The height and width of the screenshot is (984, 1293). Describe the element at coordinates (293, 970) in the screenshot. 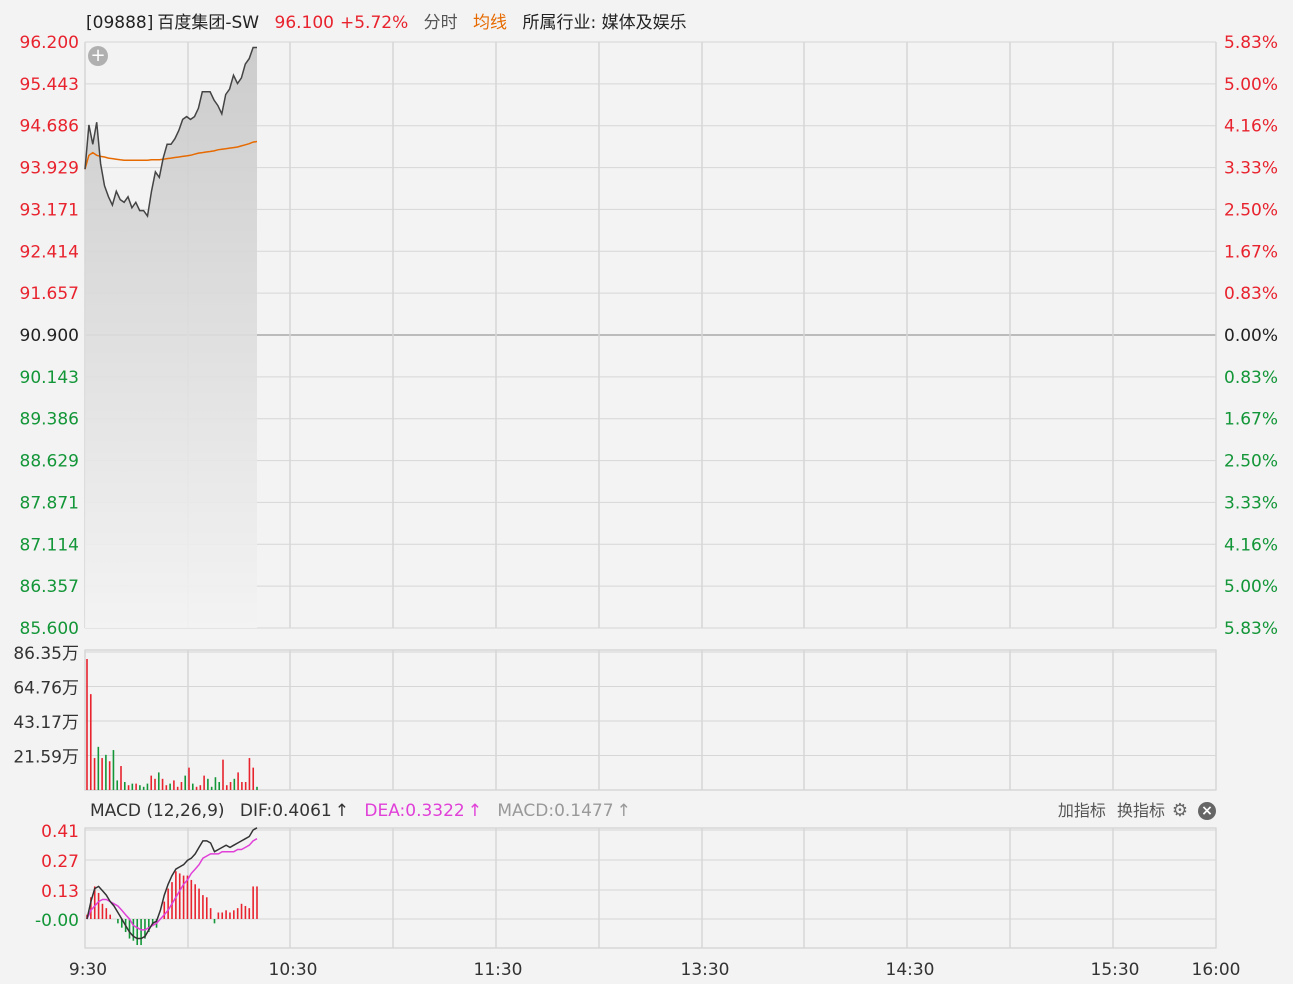

I see `x-tick-label: 10:30` at that location.